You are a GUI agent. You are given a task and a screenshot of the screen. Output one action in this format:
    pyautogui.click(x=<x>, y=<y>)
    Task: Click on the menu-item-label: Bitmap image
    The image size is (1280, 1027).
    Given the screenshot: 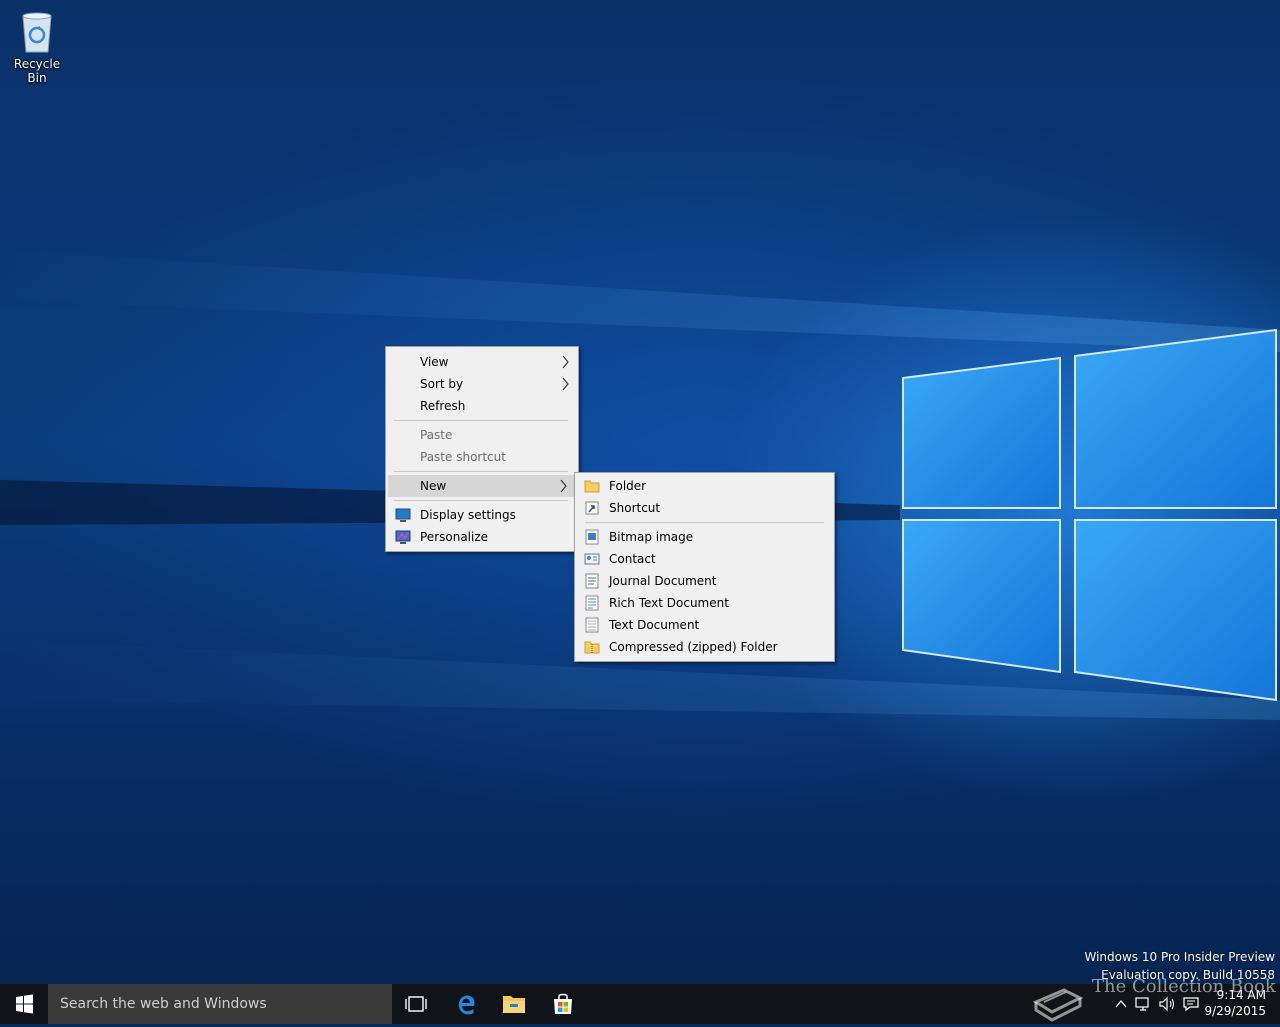 What is the action you would take?
    pyautogui.click(x=651, y=537)
    